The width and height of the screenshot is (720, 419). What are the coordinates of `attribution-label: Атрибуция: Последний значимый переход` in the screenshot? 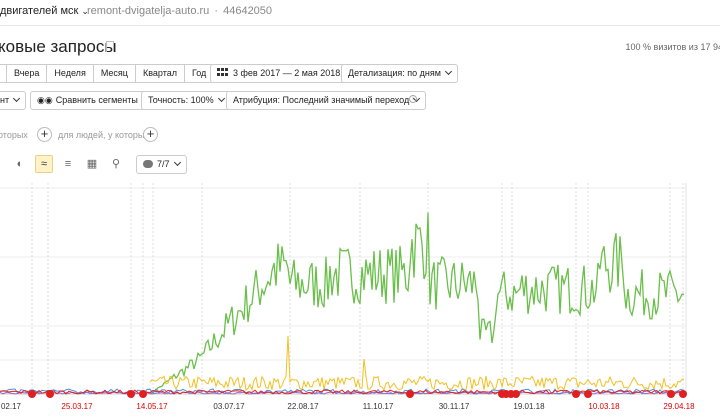 It's located at (321, 100).